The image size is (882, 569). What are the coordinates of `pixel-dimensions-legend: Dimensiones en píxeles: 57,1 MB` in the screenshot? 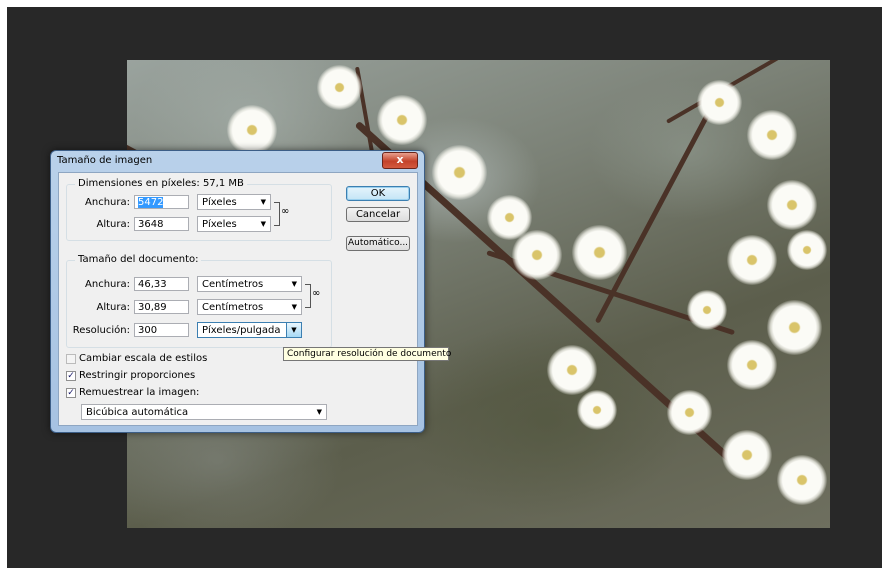 It's located at (161, 183).